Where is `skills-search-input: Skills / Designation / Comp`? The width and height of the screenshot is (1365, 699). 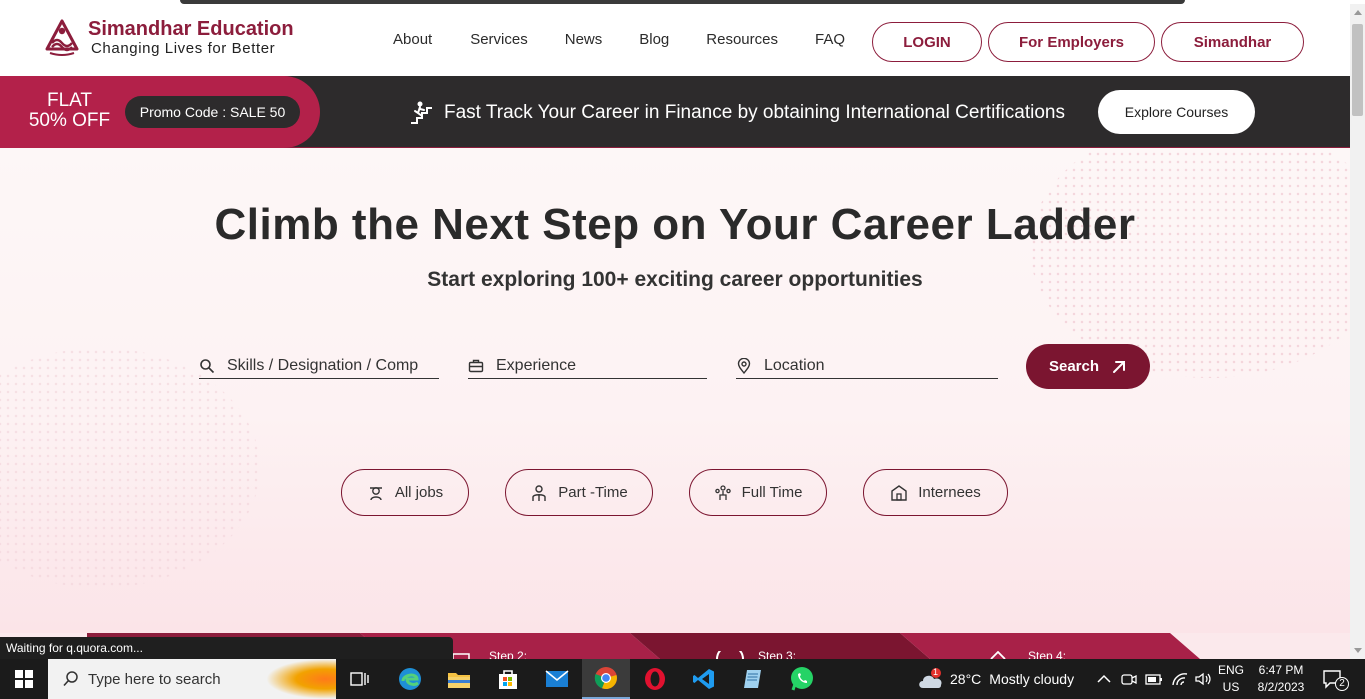
skills-search-input: Skills / Designation / Comp is located at coordinates (319, 366).